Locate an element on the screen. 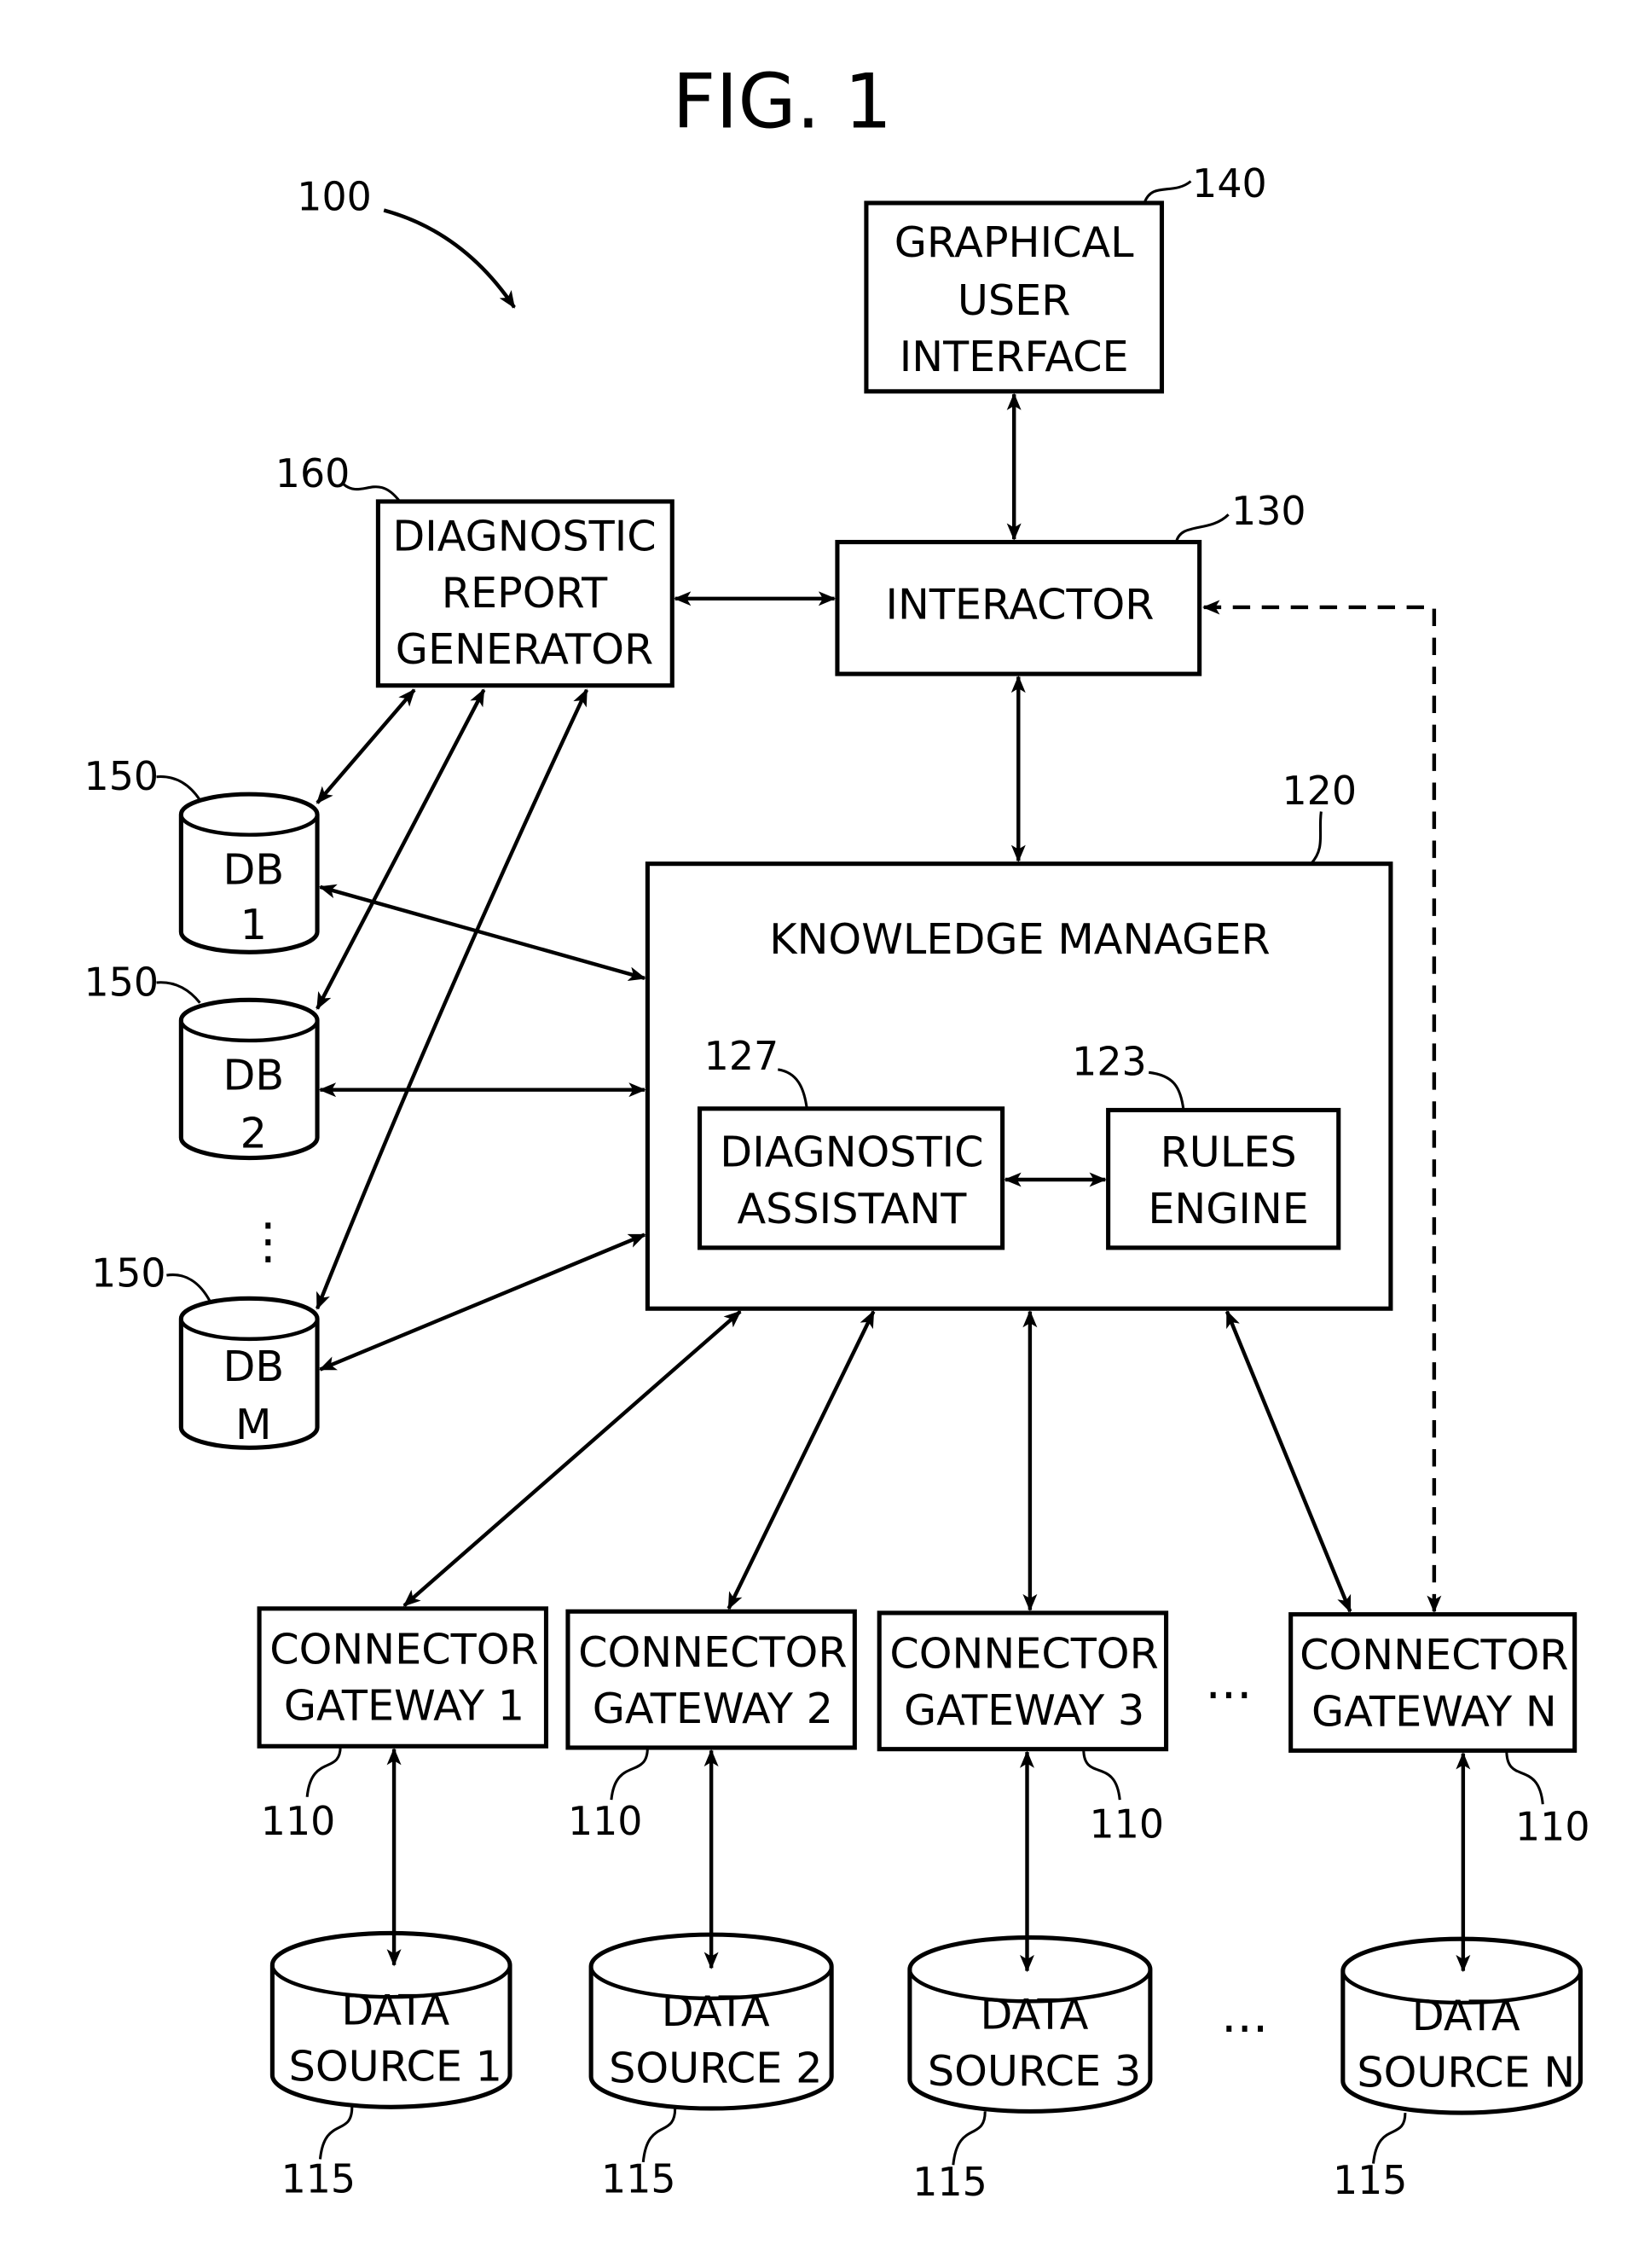 The width and height of the screenshot is (1650, 2268). svg-text: 1 is located at coordinates (253, 924).